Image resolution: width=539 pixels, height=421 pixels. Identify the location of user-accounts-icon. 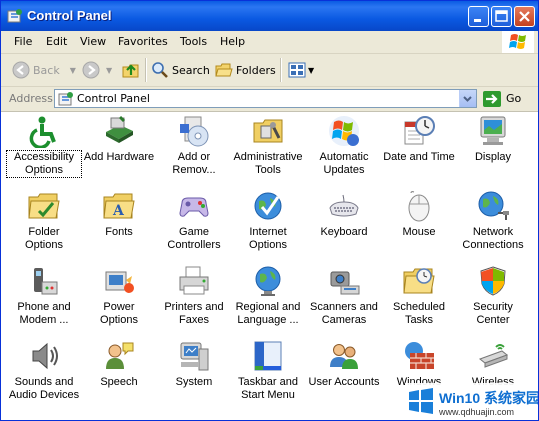
(344, 356).